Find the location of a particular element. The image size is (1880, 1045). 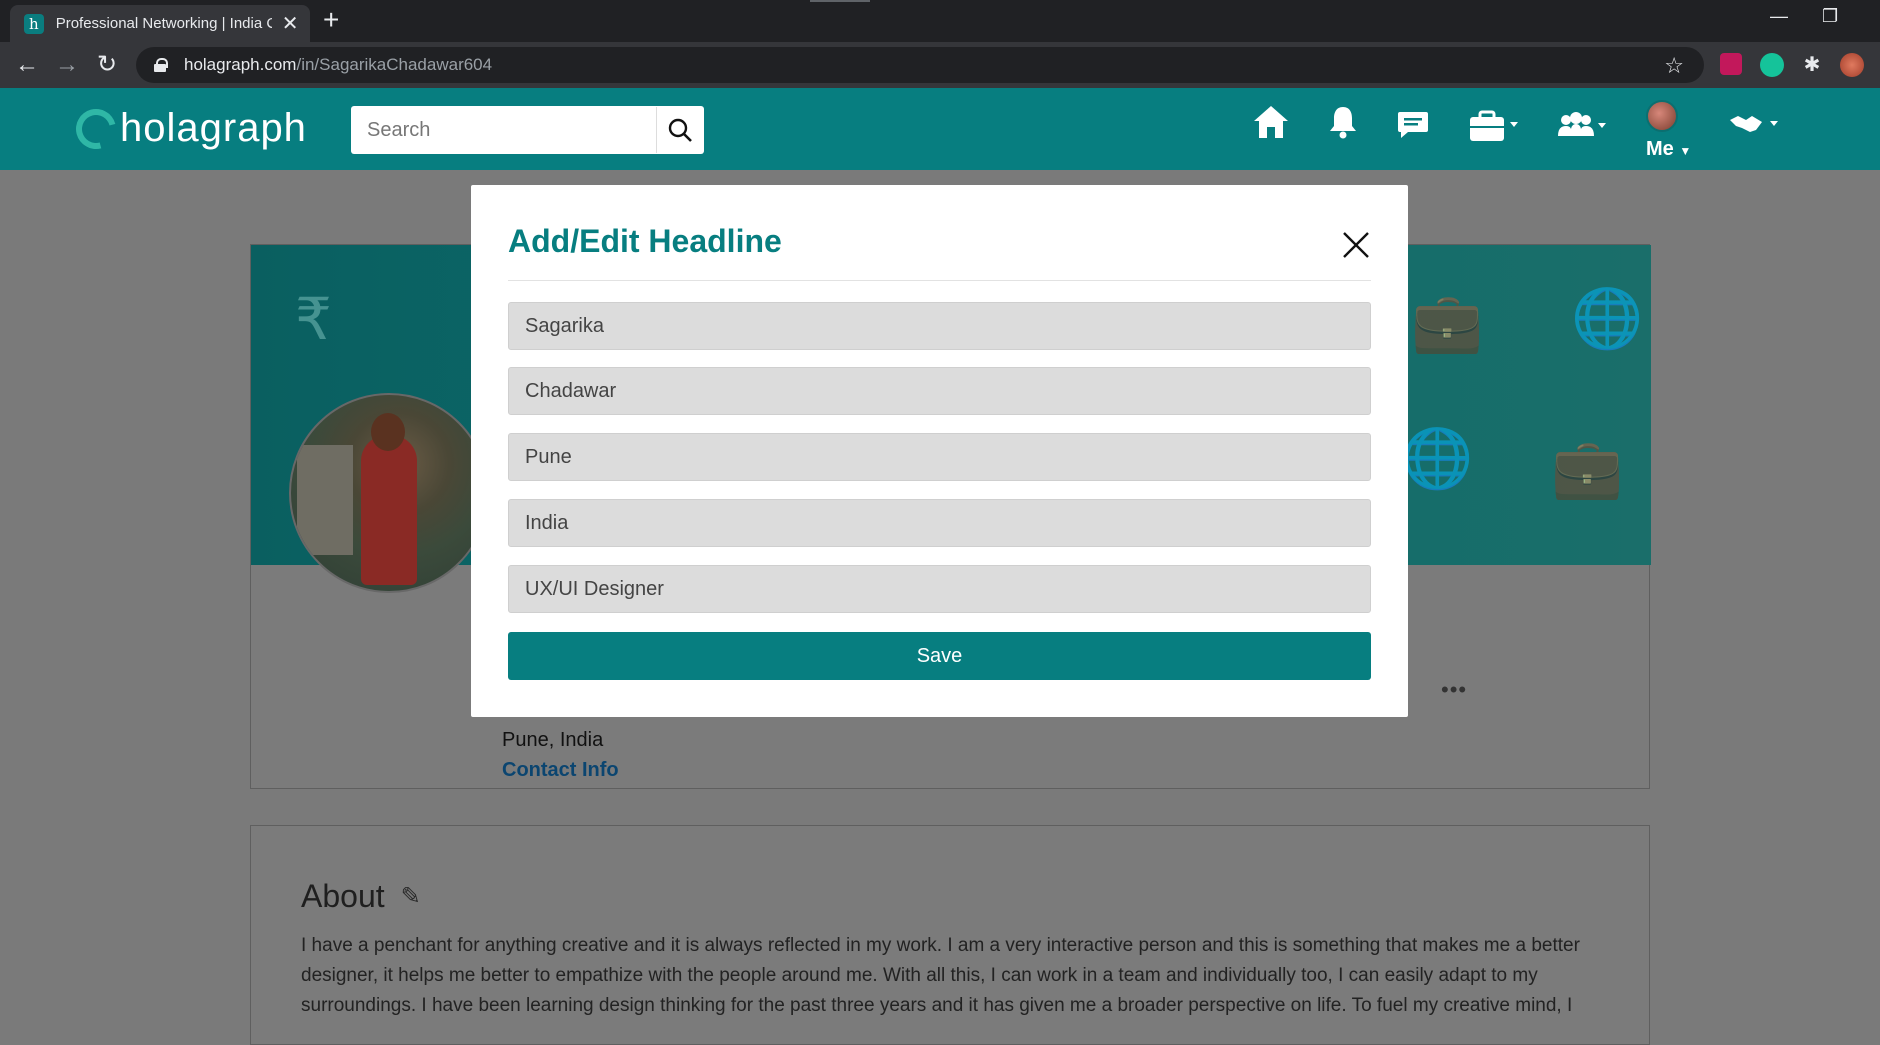

modal-divider is located at coordinates (939, 280).